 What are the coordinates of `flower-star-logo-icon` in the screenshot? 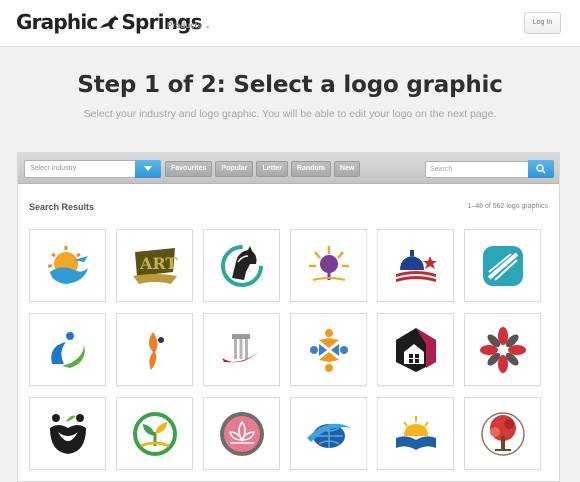 It's located at (503, 350).